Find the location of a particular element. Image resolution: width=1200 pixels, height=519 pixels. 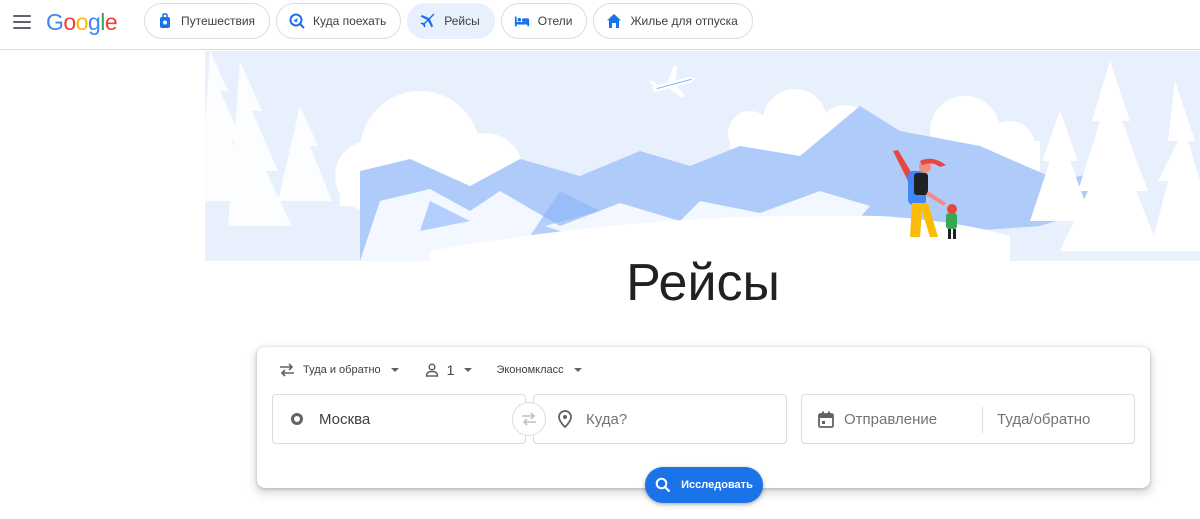

return-placeholder: Туда/обратно is located at coordinates (1043, 419).